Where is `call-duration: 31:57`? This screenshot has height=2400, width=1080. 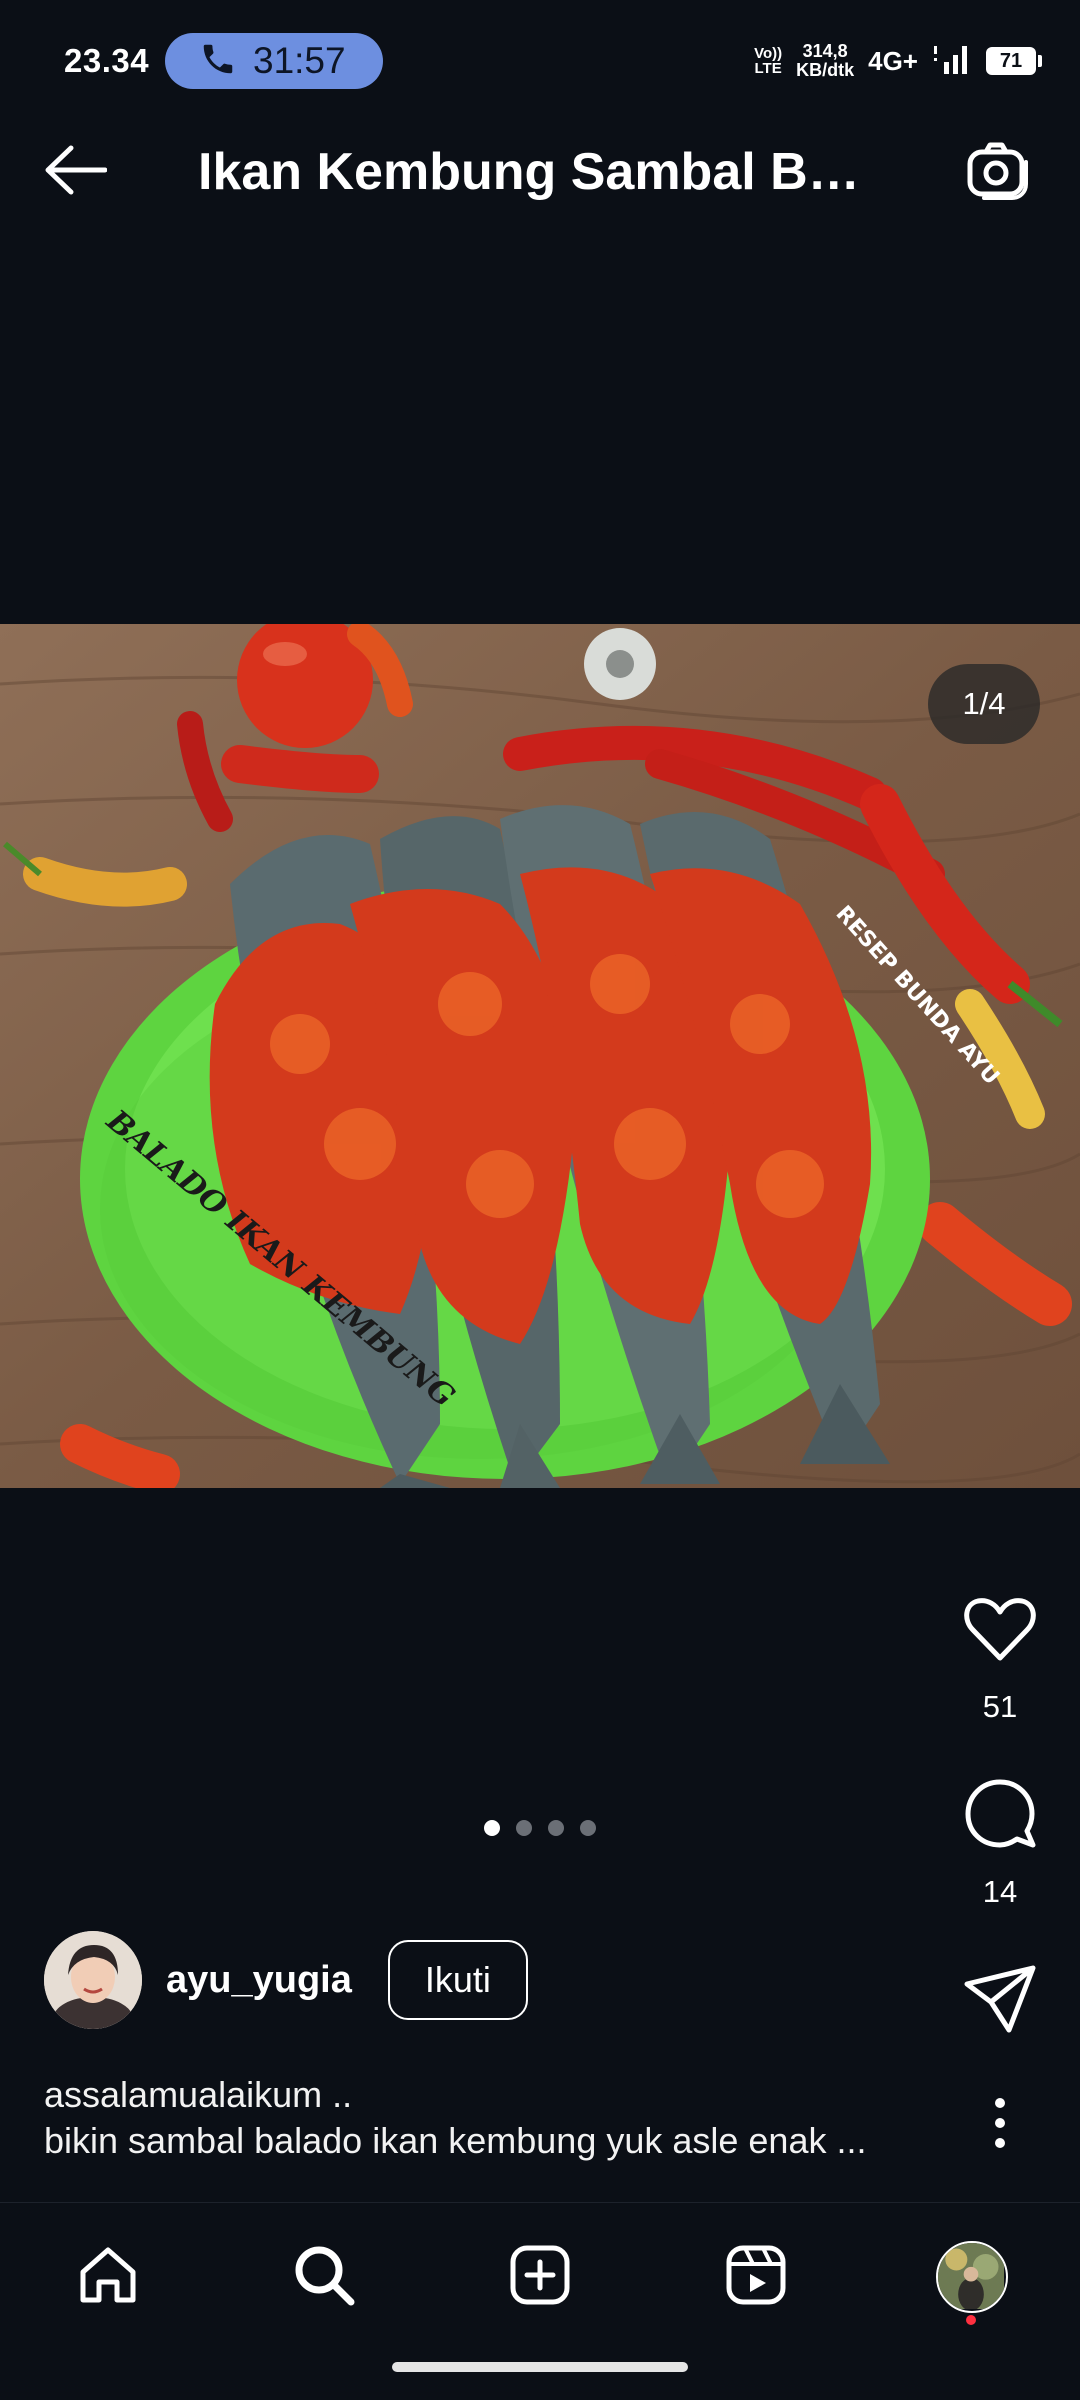 call-duration: 31:57 is located at coordinates (299, 60).